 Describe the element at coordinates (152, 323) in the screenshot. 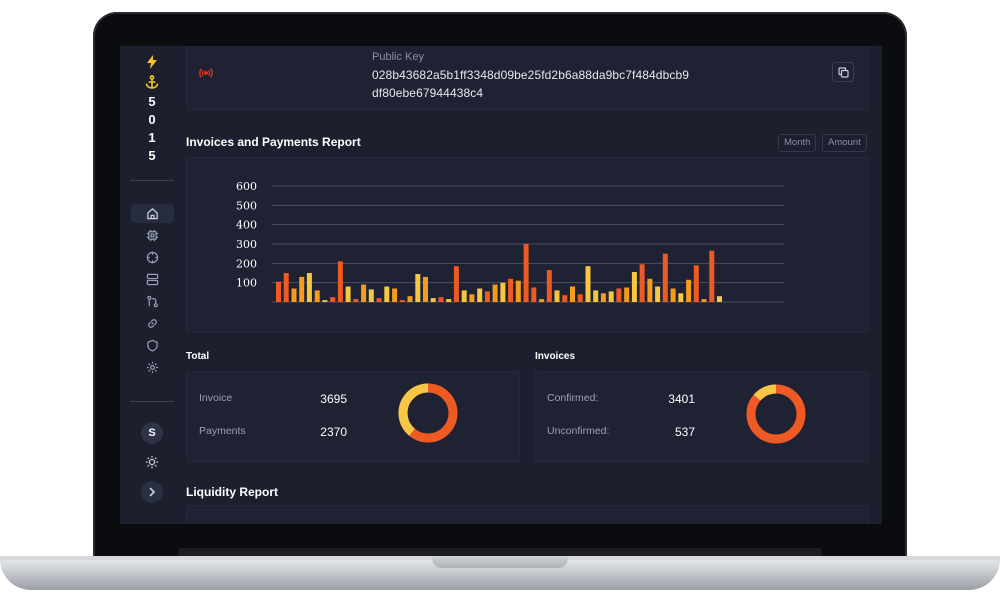

I see `nav-chain` at that location.